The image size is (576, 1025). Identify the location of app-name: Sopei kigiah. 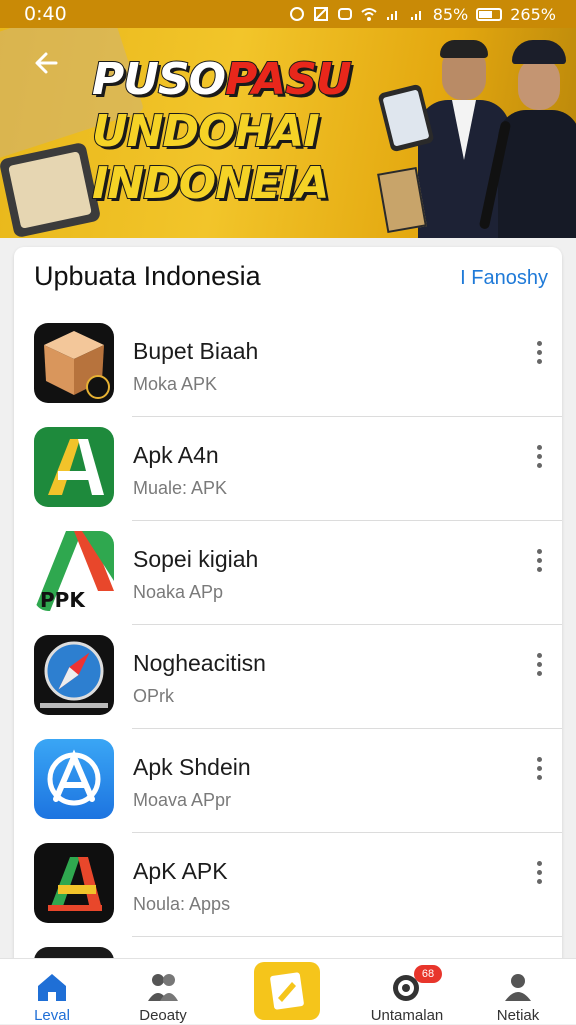
(196, 559).